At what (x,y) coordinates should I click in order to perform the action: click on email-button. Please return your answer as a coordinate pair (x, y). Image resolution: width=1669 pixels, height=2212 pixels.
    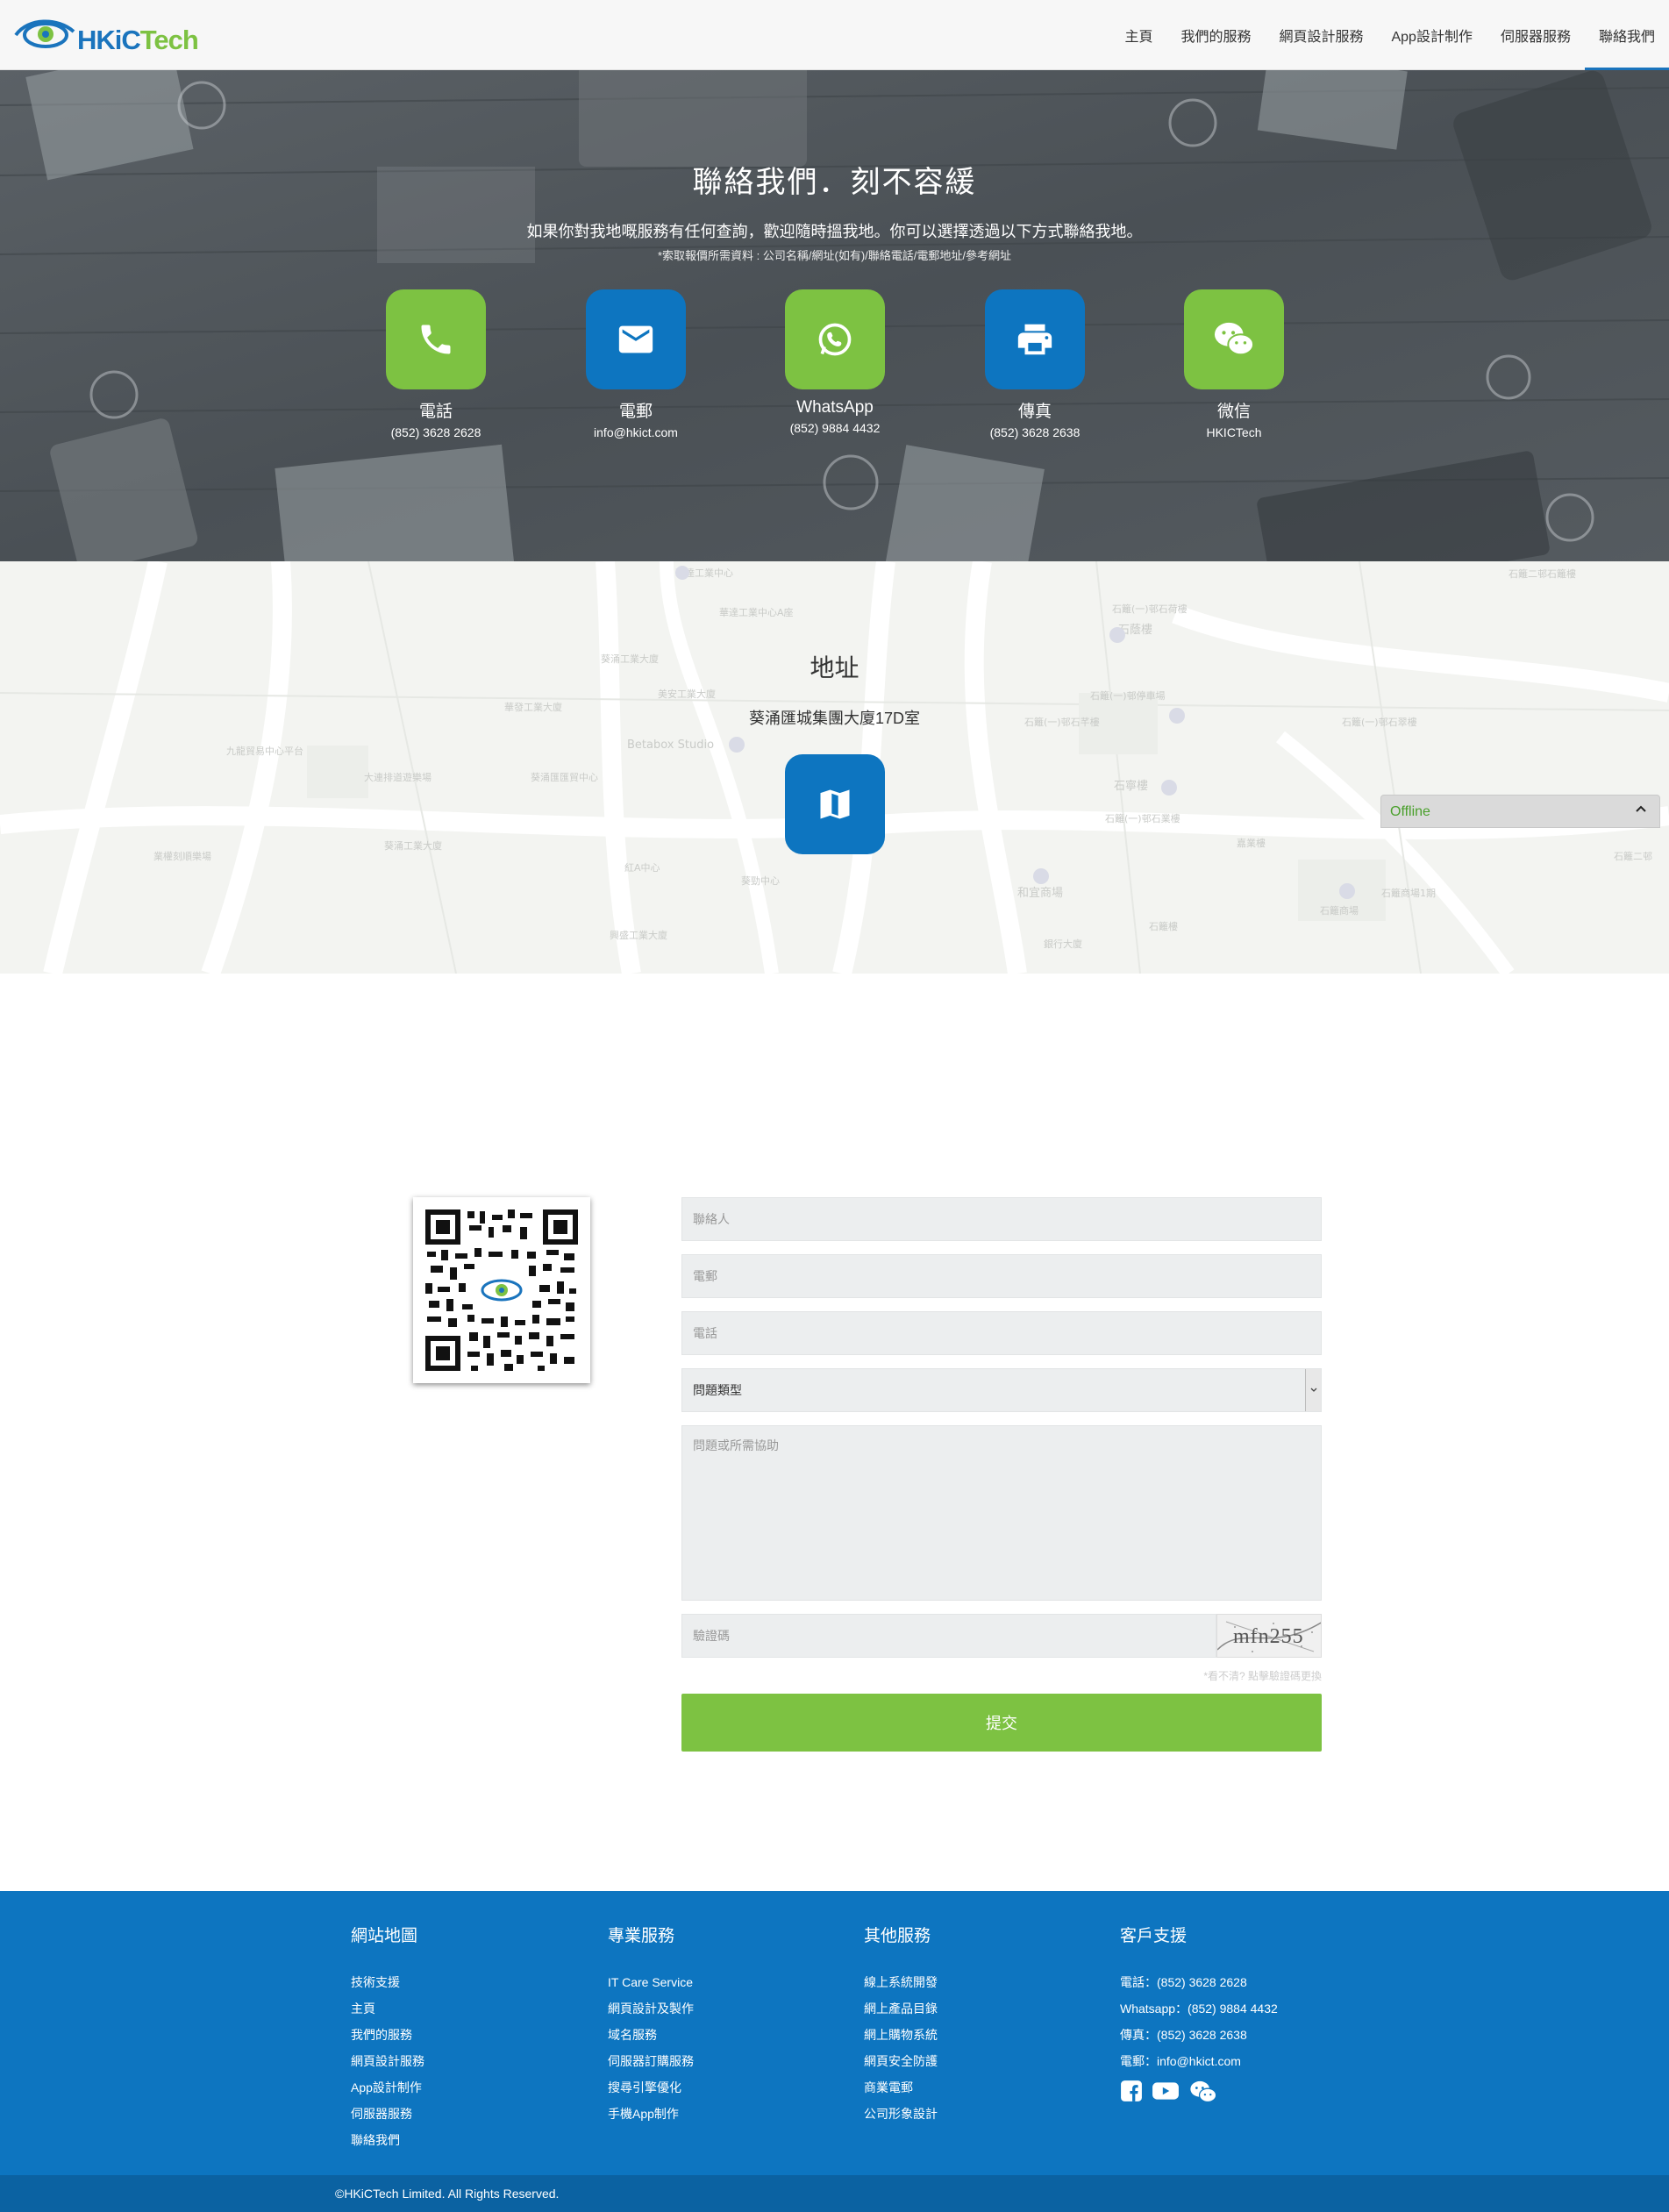
    Looking at the image, I should click on (636, 339).